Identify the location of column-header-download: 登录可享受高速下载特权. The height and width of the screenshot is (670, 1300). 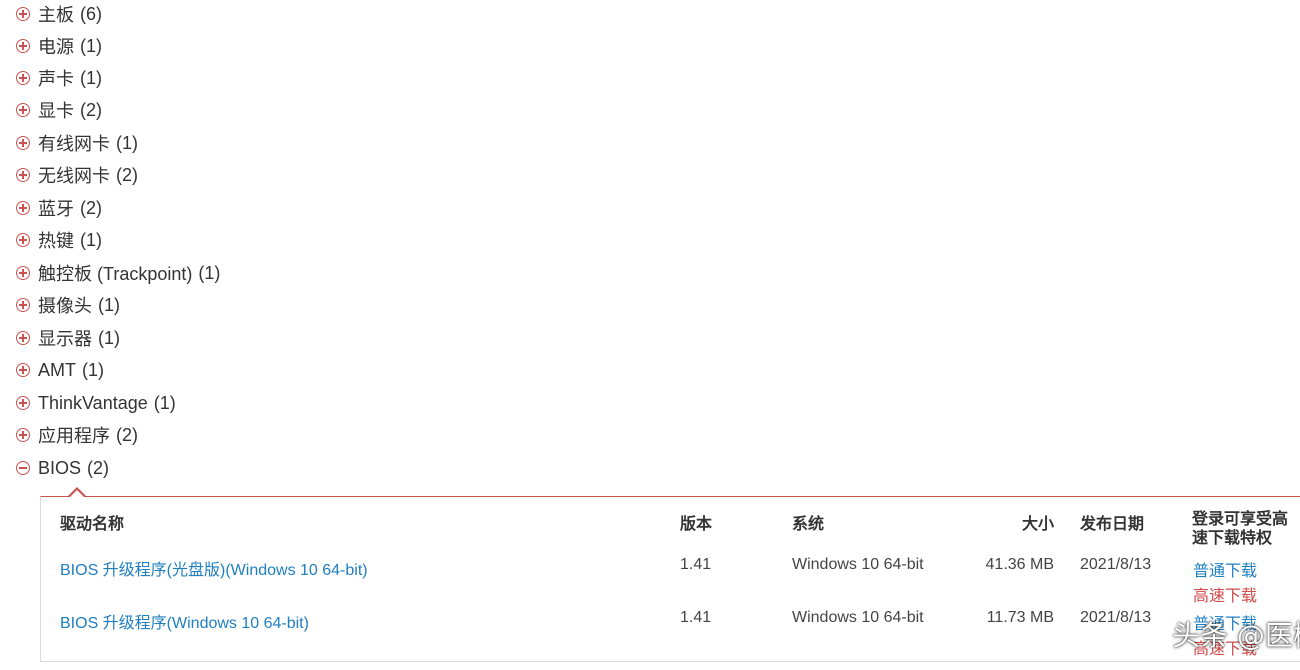
(1240, 529).